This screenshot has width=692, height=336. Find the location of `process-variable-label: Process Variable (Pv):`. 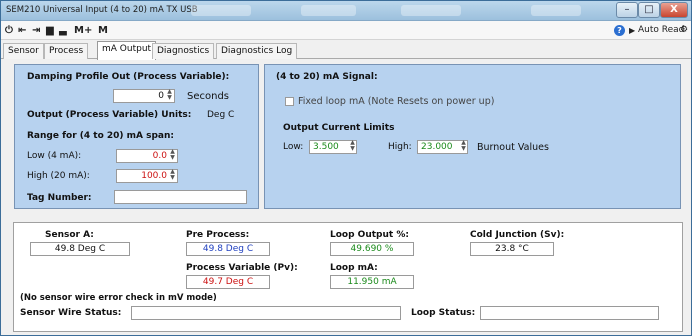

process-variable-label: Process Variable (Pv): is located at coordinates (242, 268).